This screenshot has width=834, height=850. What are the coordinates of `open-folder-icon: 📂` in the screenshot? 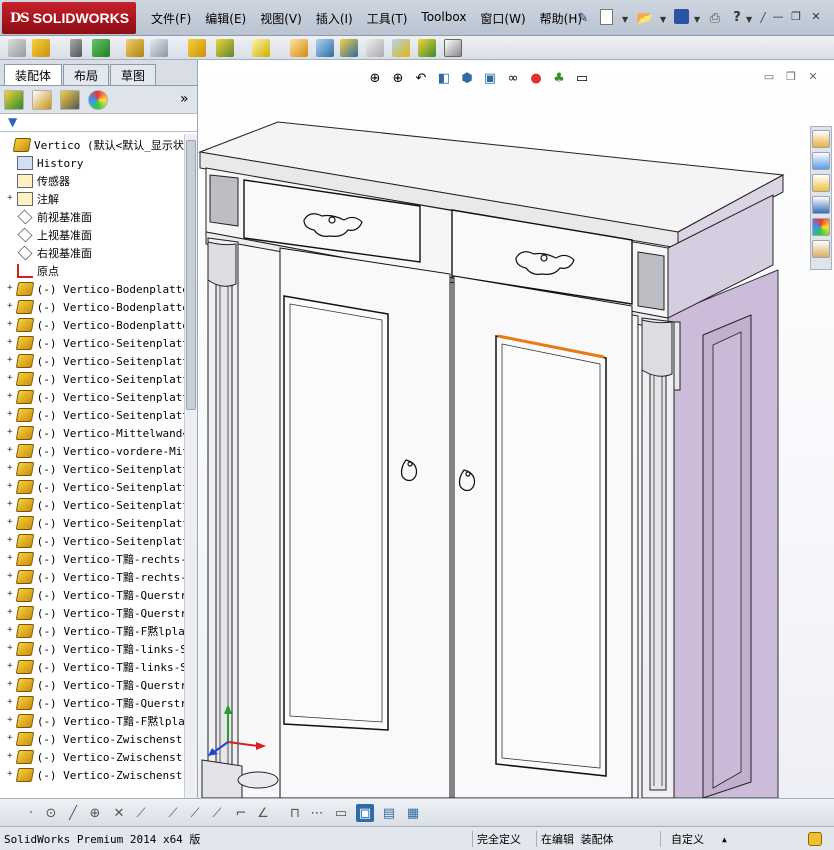 It's located at (645, 18).